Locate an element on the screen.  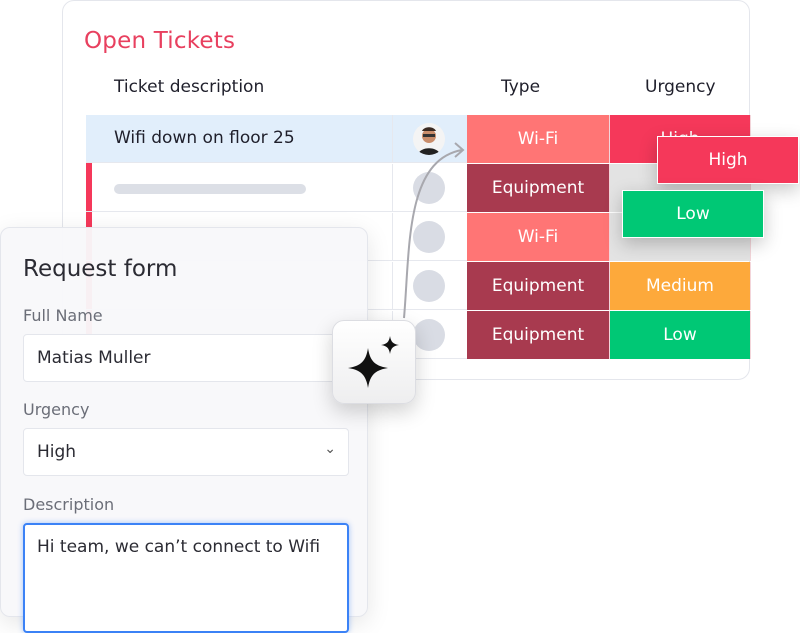
ai-sparkle-button is located at coordinates (374, 362).